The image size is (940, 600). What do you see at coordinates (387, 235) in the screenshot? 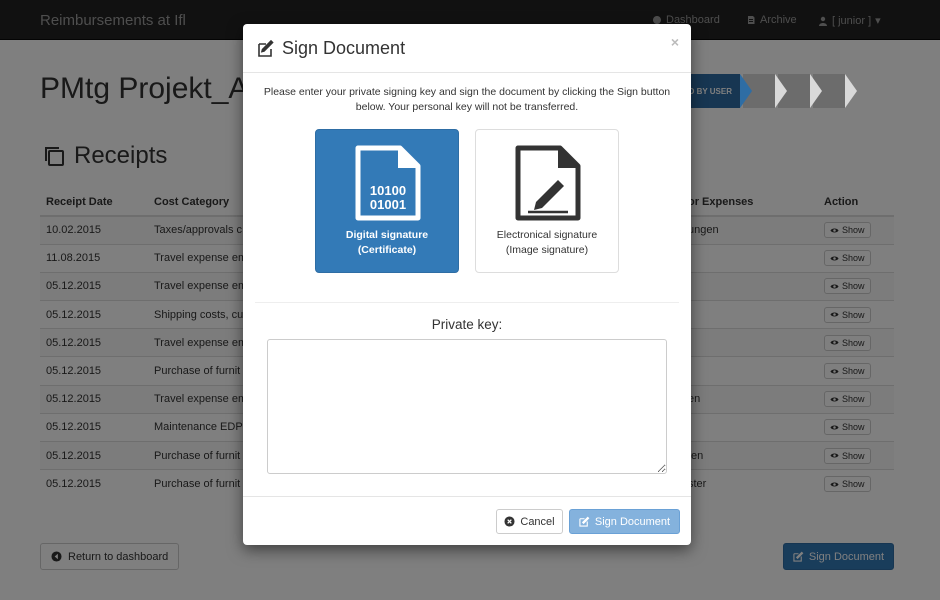
I see `digital-signature-line1: Digital signature` at bounding box center [387, 235].